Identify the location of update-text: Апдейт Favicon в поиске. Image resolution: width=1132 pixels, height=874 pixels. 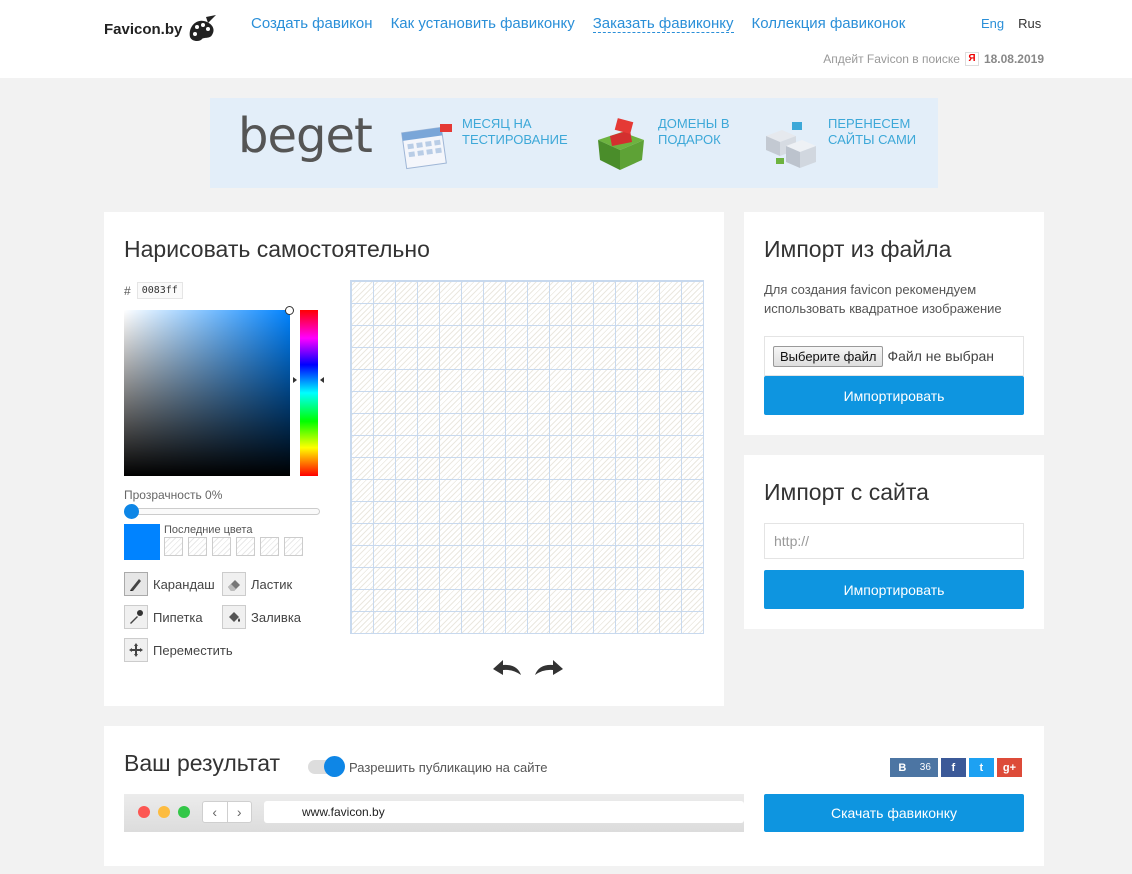
(891, 59).